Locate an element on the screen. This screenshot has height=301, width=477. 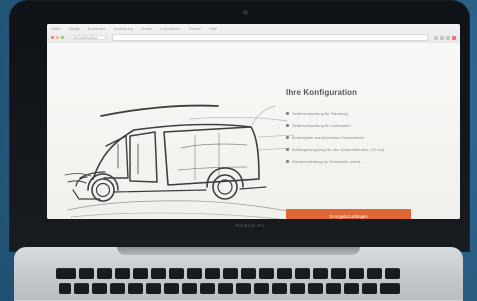
window-controls is located at coordinates (57, 37).